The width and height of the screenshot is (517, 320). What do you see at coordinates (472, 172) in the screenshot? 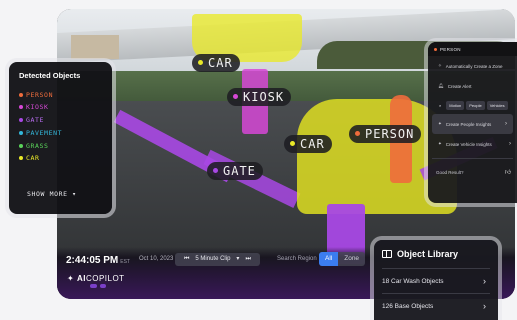
I see `feedback-row: Good Result? 👍︎` at bounding box center [472, 172].